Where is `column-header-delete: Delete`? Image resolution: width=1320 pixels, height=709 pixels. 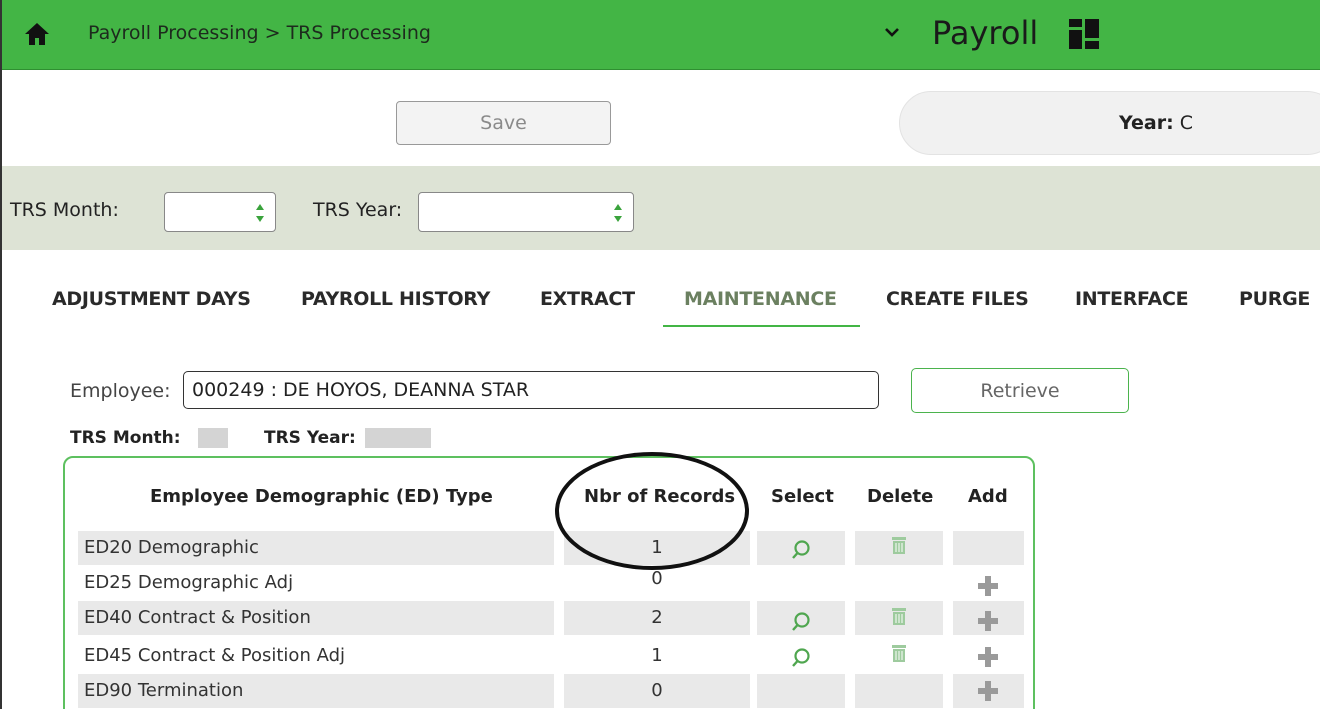 column-header-delete: Delete is located at coordinates (900, 496).